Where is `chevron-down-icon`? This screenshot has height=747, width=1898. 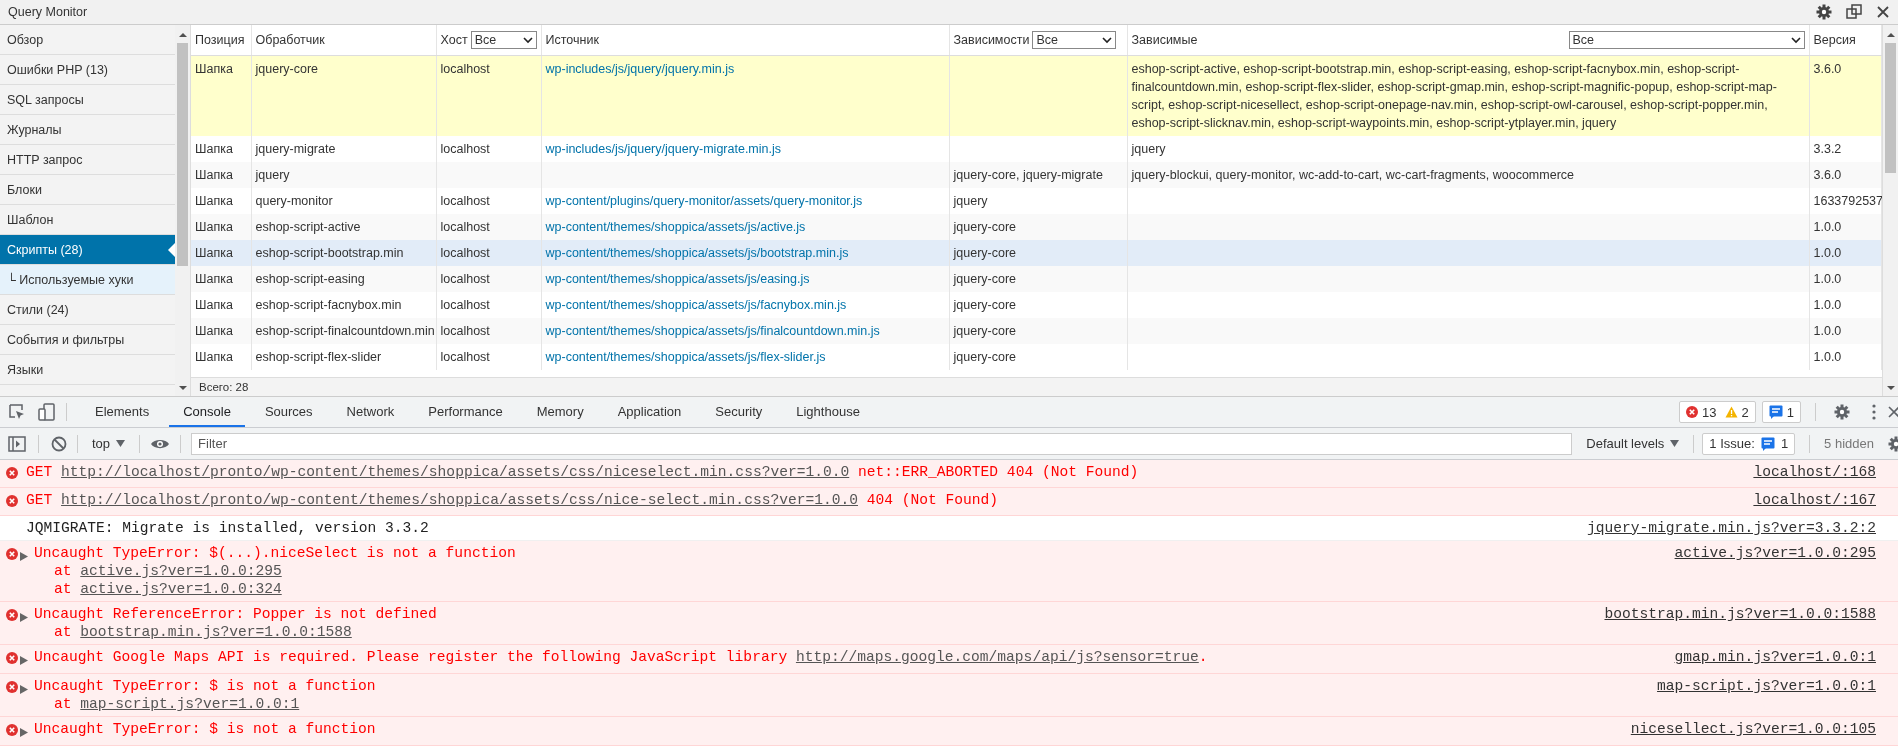
chevron-down-icon is located at coordinates (1107, 40).